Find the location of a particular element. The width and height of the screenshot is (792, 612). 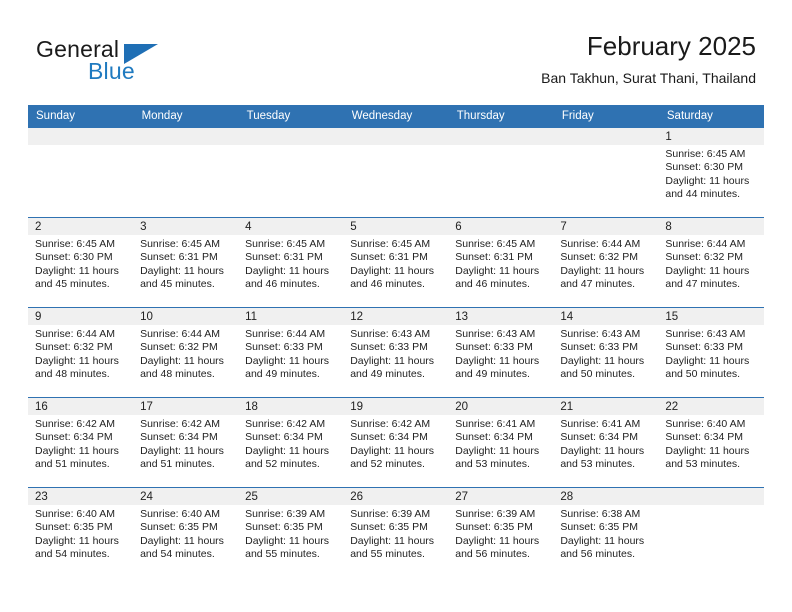

sunrise-time: Sunrise: 6:43 AM is located at coordinates (495, 334).